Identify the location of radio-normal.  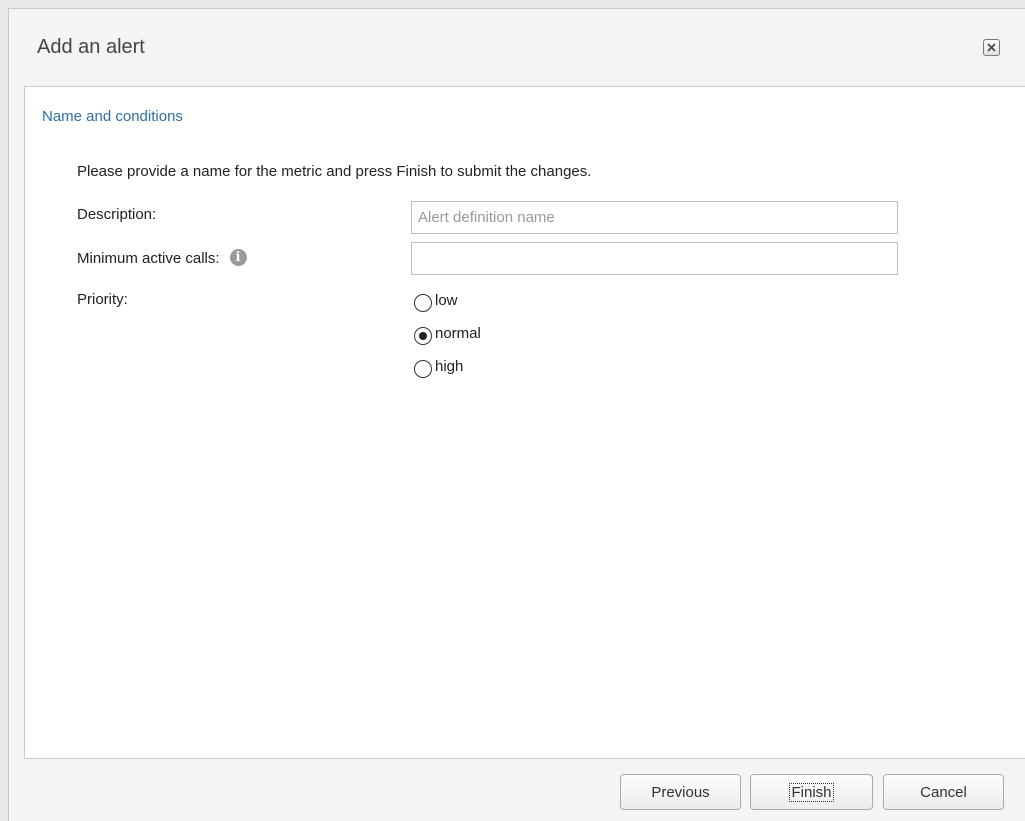
(423, 336).